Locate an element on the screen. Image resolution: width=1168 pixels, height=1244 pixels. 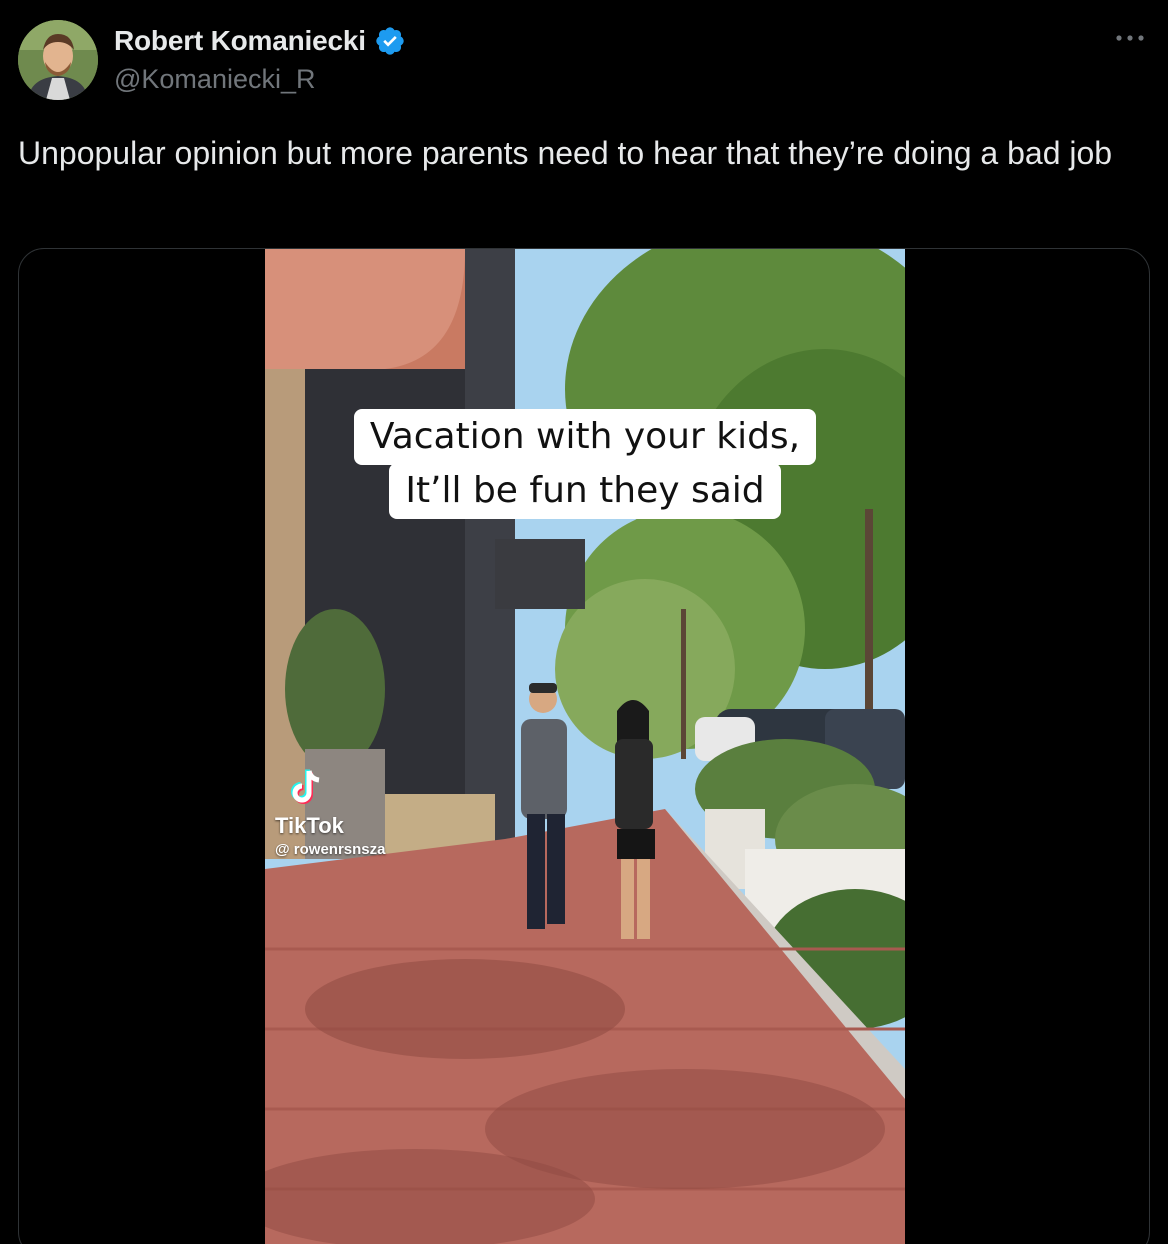
author-handle: @Komaniecki_R is located at coordinates (215, 79).